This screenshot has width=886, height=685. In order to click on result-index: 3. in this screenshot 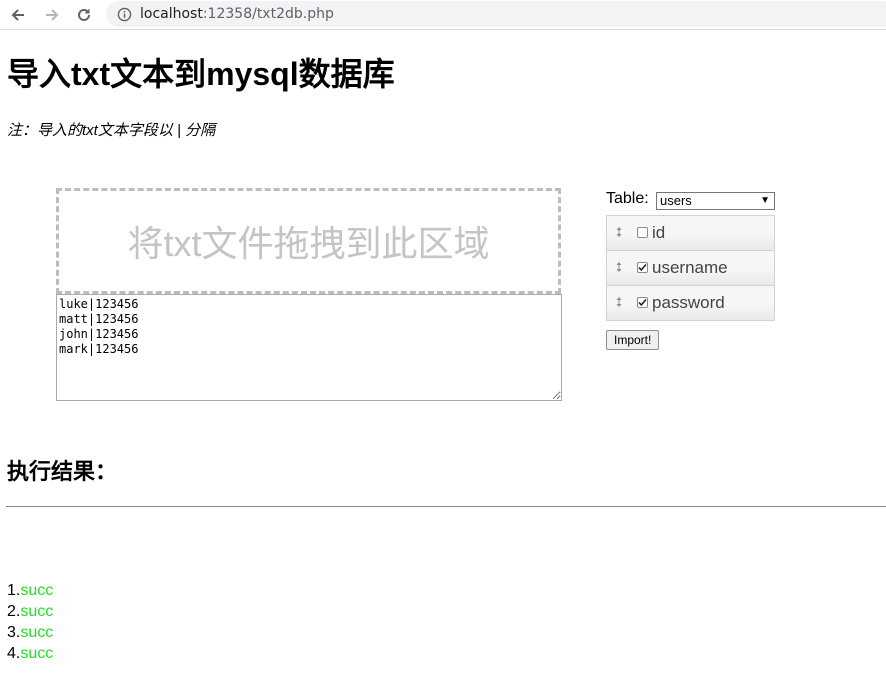, I will do `click(14, 632)`.